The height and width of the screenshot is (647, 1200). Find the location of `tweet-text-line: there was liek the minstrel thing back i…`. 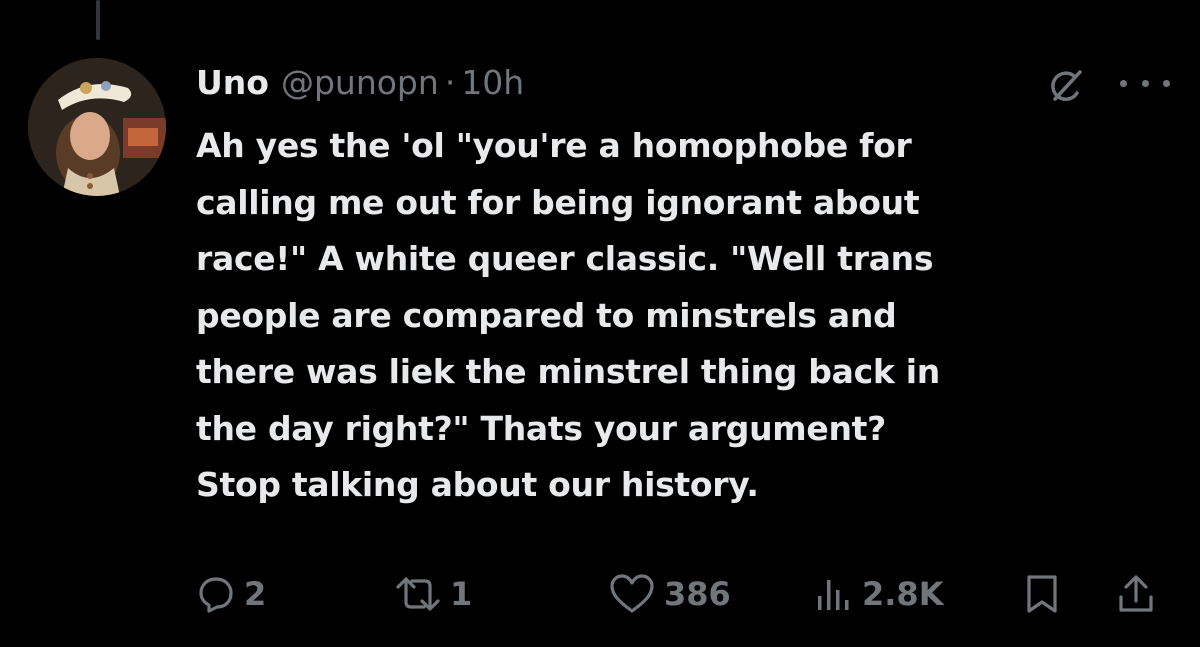

tweet-text-line: there was liek the minstrel thing back i… is located at coordinates (568, 371).